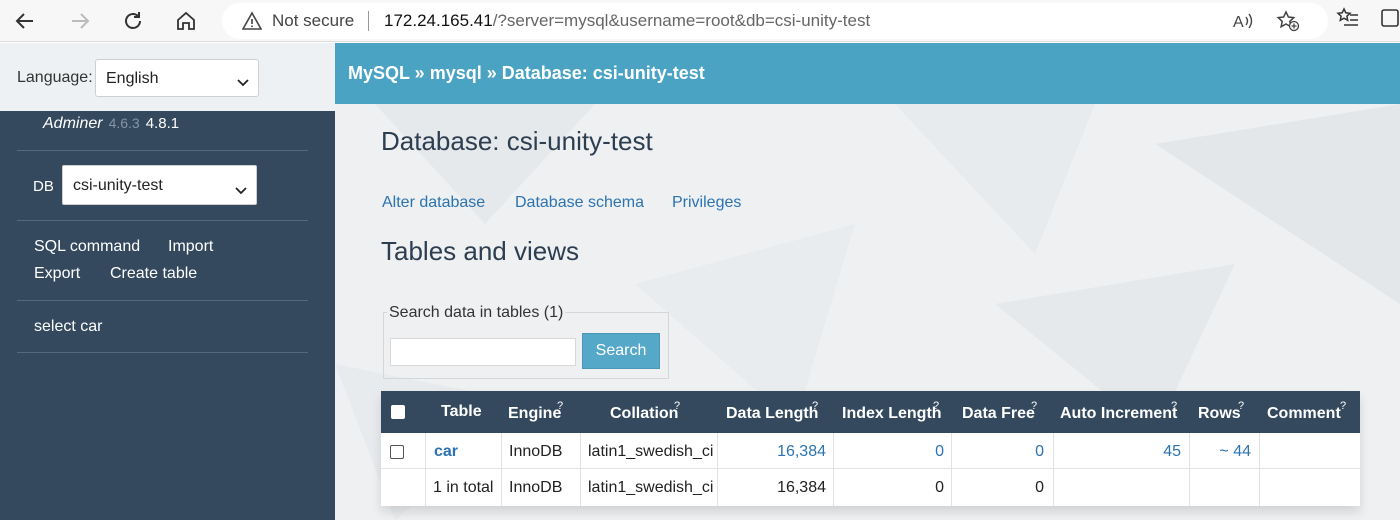  I want to click on total-count-cell: 1 in total, so click(463, 487).